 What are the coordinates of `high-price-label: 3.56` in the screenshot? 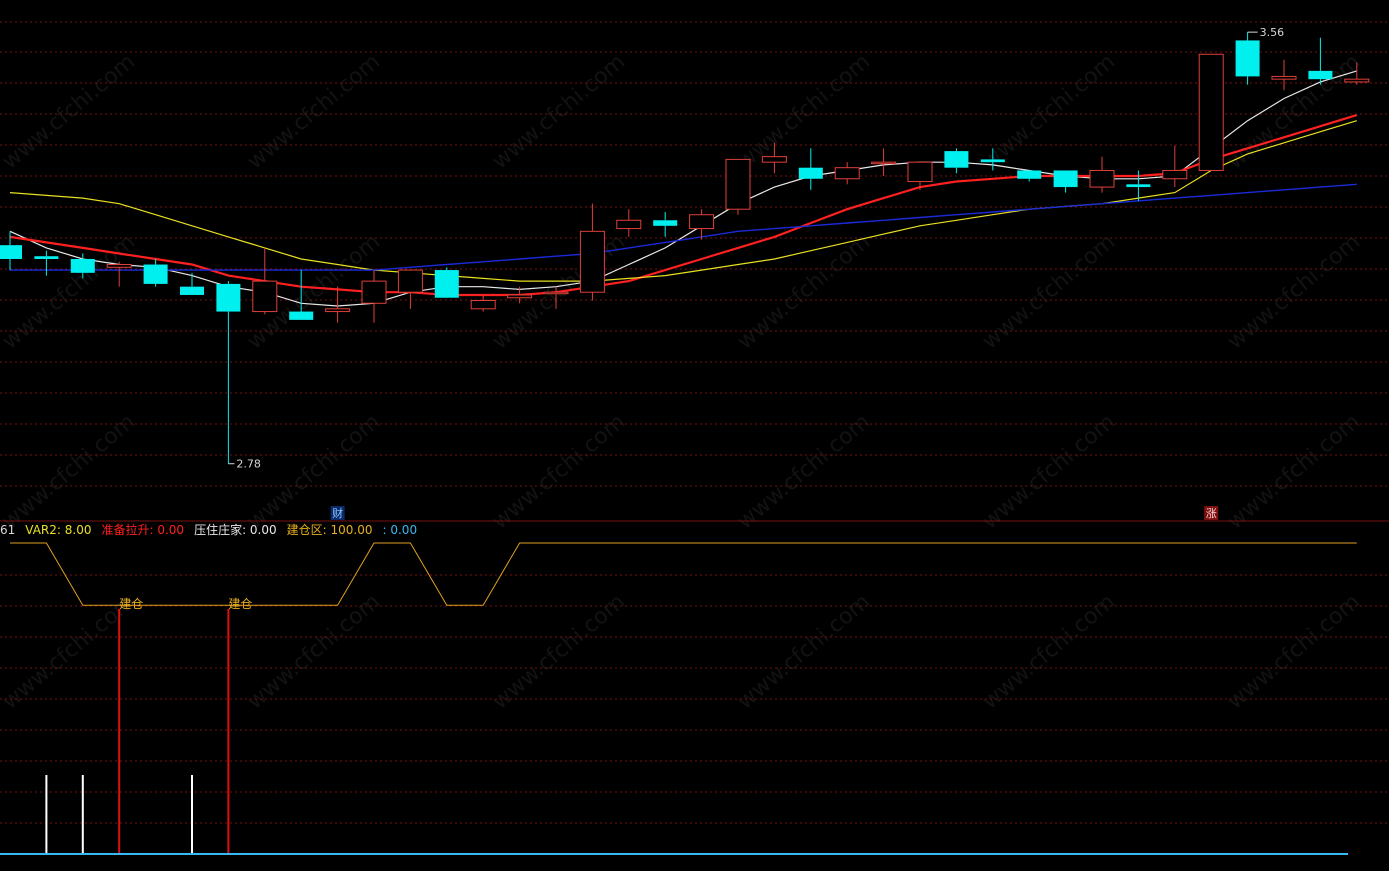 It's located at (1272, 32).